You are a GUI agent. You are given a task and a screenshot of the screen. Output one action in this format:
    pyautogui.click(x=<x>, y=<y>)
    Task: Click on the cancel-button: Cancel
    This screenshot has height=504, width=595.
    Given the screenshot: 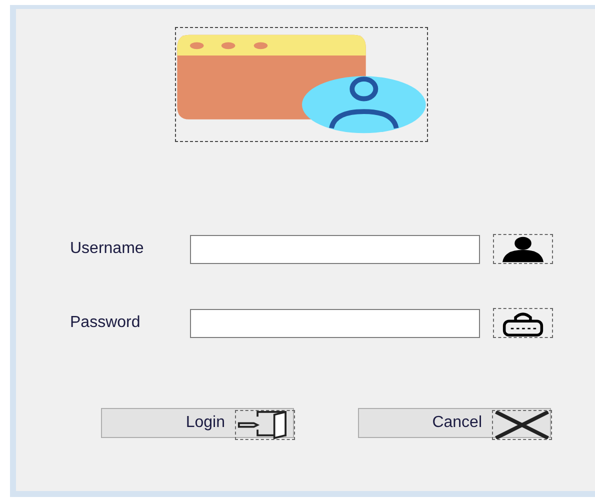 What is the action you would take?
    pyautogui.click(x=454, y=423)
    